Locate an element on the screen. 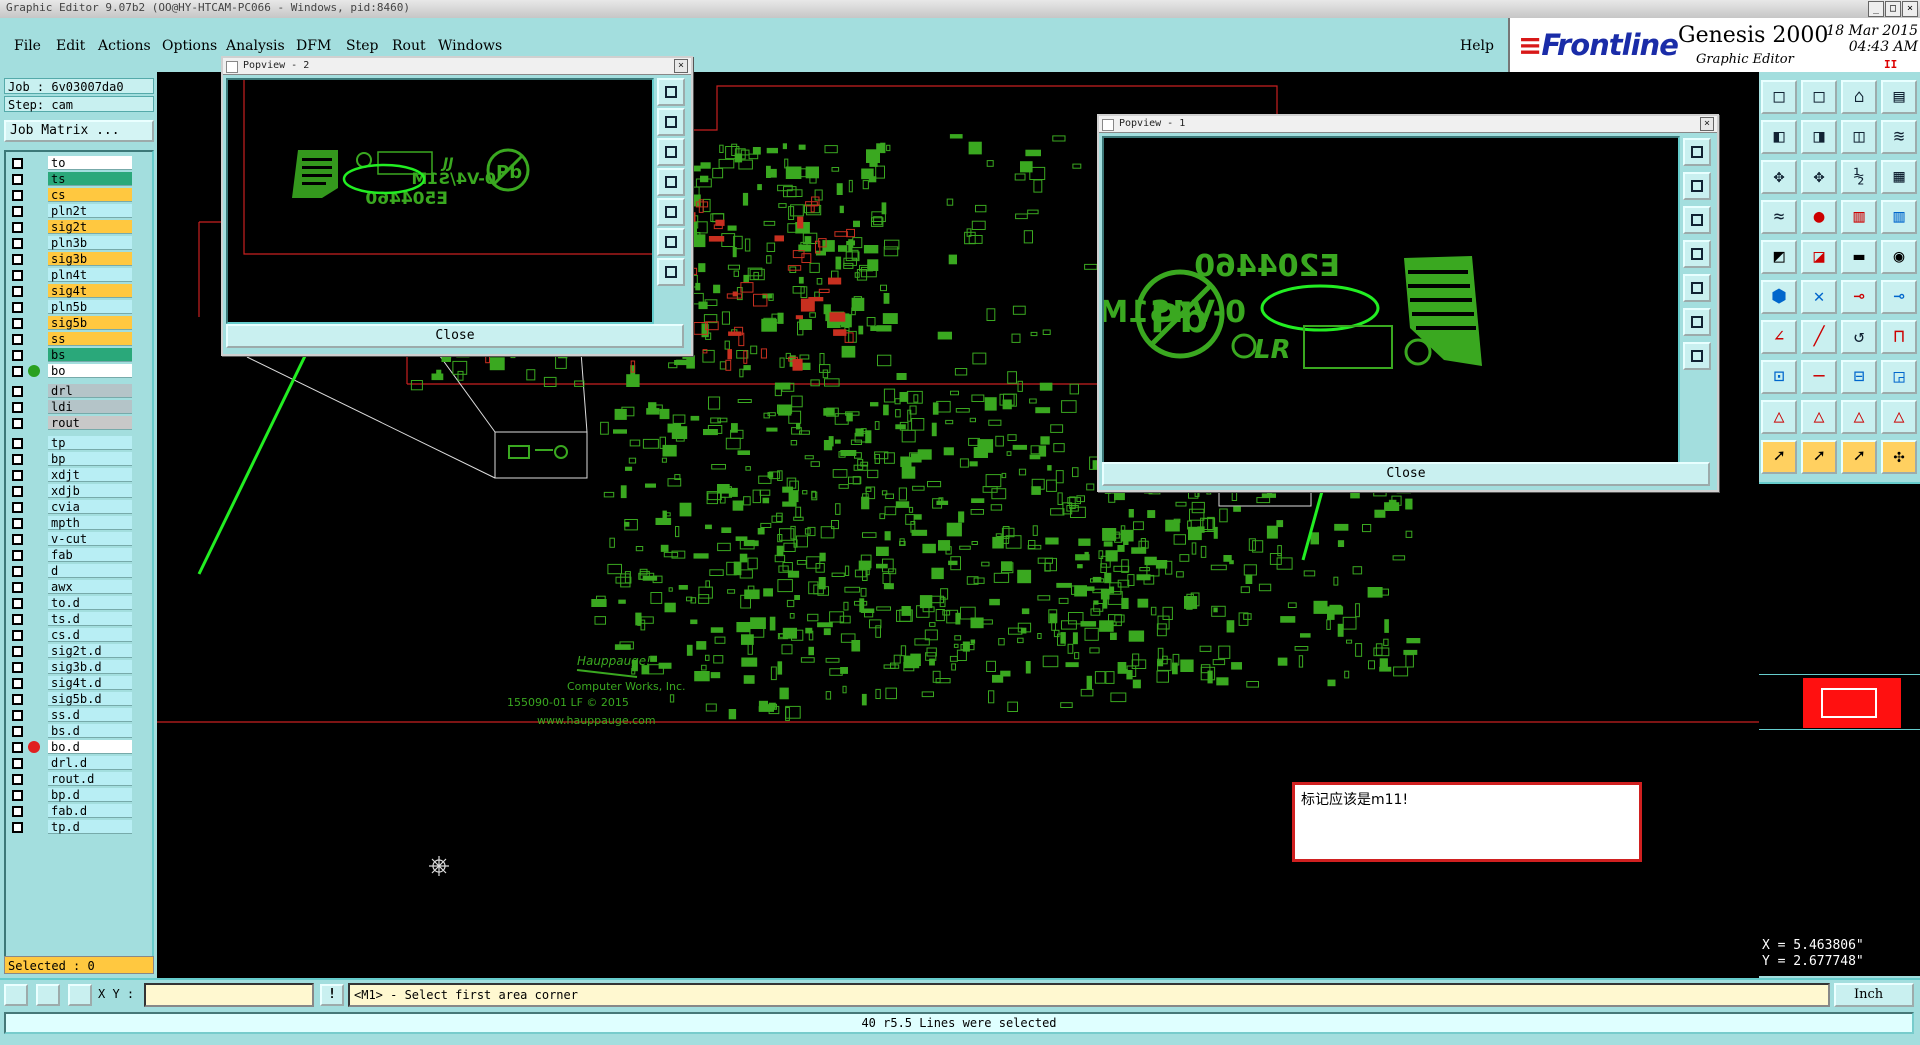 This screenshot has height=1045, width=1920. tool-button-37-icon: ➚ is located at coordinates (1779, 457).